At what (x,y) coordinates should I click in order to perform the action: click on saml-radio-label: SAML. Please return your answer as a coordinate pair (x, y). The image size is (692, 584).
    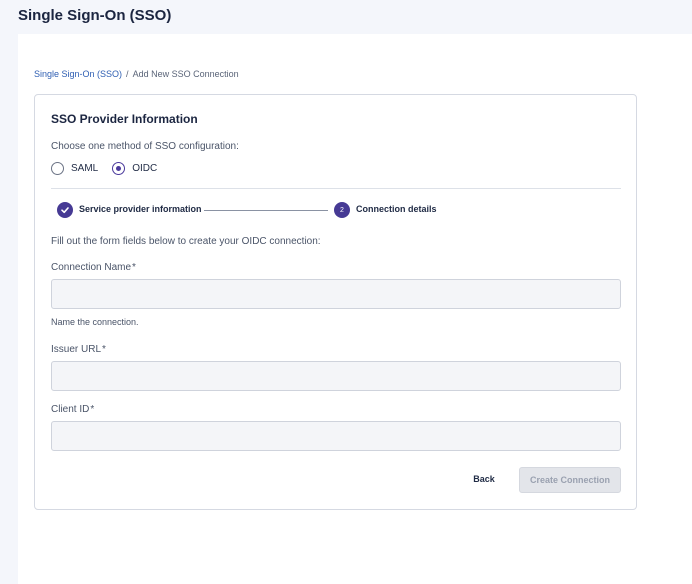
    Looking at the image, I should click on (85, 168).